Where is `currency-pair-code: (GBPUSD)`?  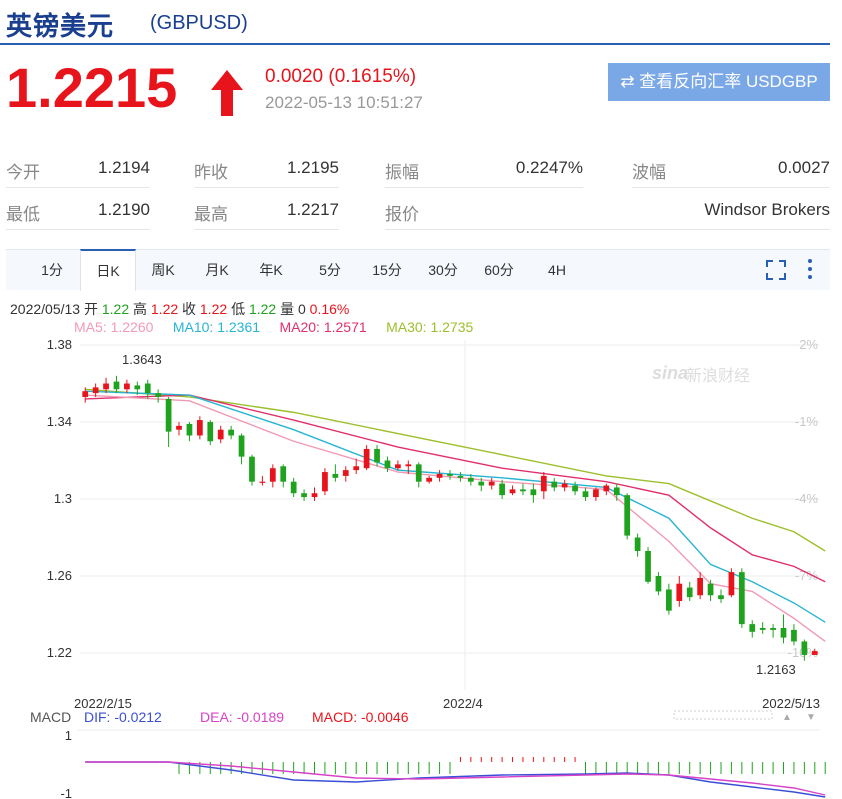 currency-pair-code: (GBPUSD) is located at coordinates (199, 23).